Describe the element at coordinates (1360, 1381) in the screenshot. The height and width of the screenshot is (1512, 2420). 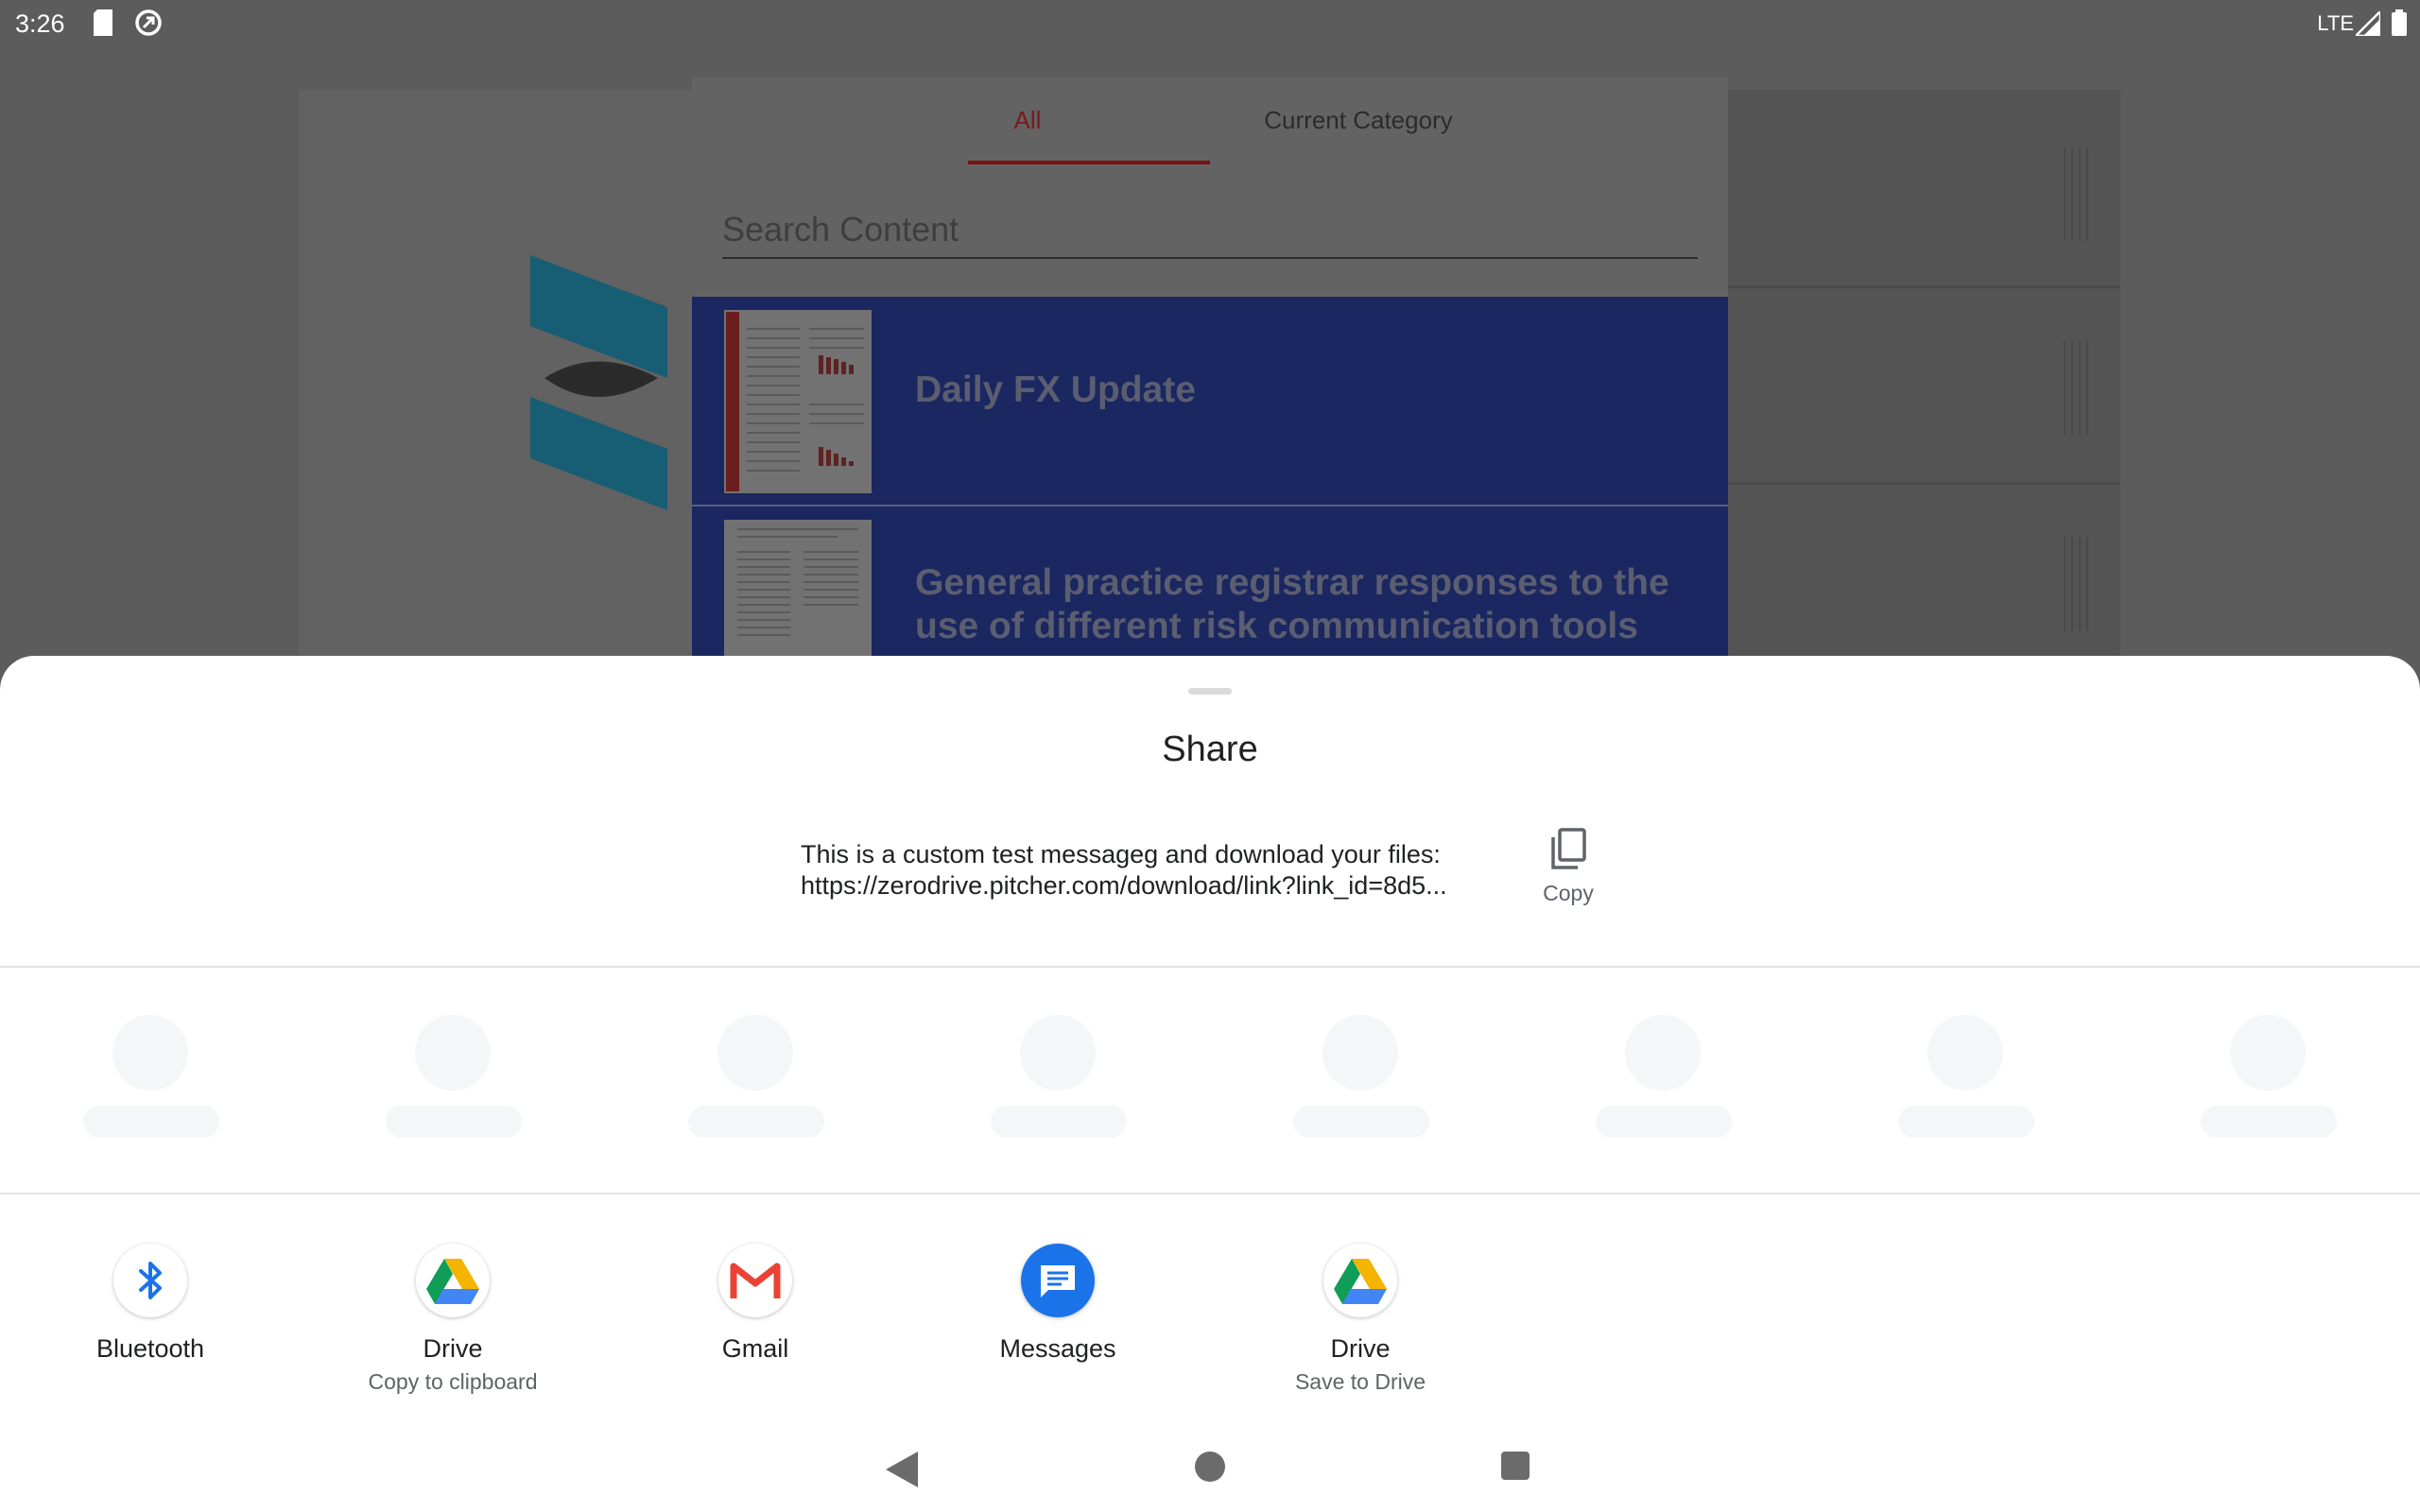
I see `app-subtitle: Save to Drive` at that location.